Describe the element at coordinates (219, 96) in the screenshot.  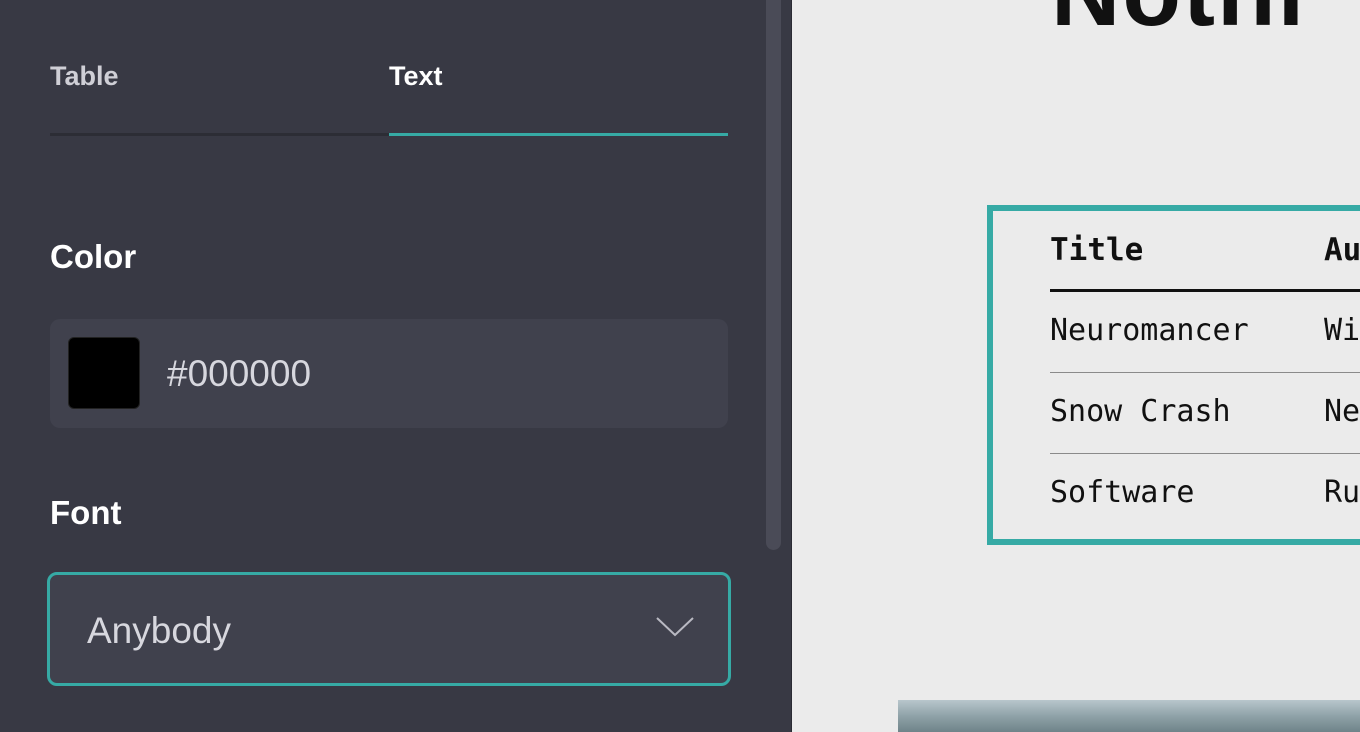
I see `tab-table: Table` at that location.